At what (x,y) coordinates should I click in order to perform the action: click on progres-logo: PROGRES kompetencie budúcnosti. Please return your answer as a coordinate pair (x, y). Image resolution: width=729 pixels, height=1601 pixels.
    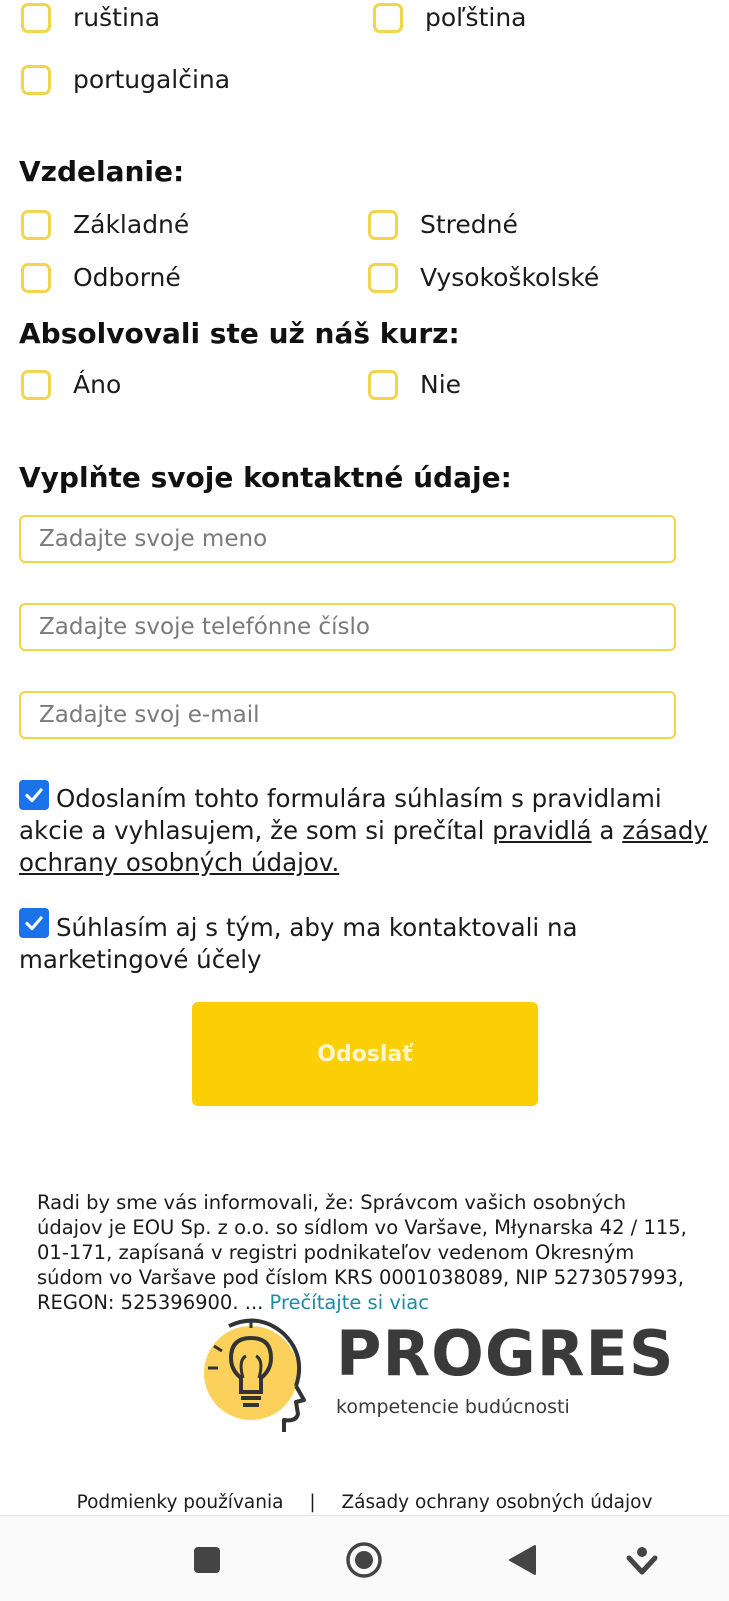
    Looking at the image, I should click on (436, 1378).